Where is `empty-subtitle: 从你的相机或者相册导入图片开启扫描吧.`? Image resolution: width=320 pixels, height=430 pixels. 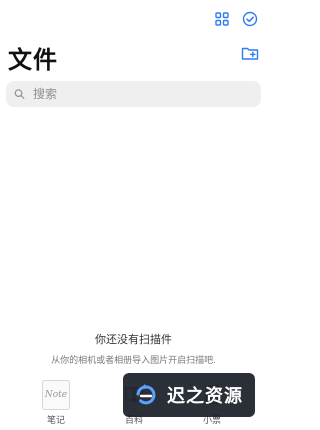
empty-subtitle: 从你的相机或者相册导入图片开启扫描吧. is located at coordinates (133, 361).